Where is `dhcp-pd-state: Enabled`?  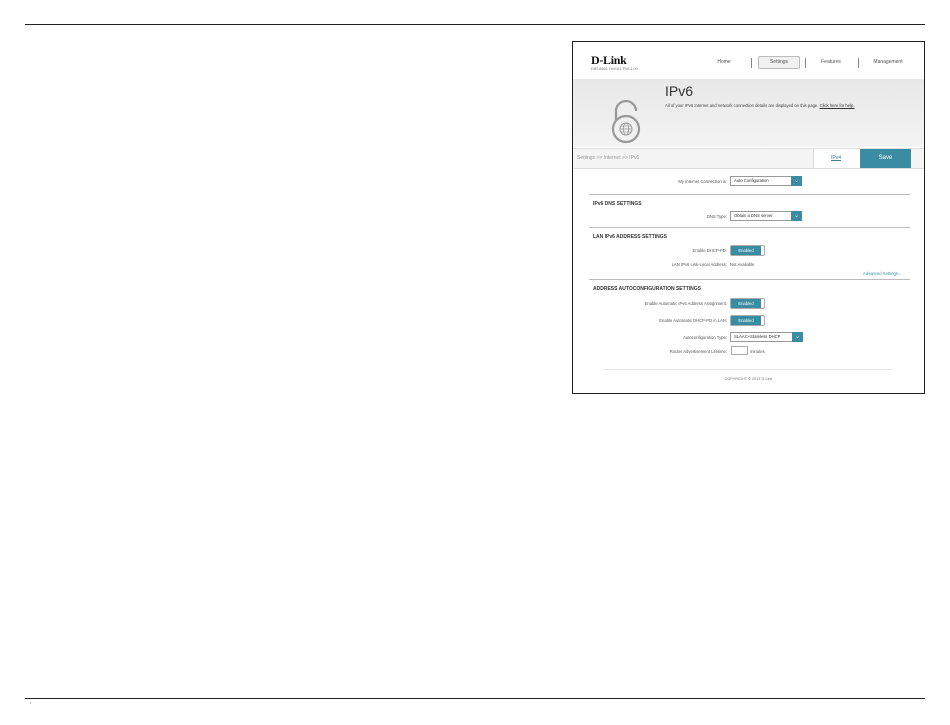 dhcp-pd-state: Enabled is located at coordinates (746, 250).